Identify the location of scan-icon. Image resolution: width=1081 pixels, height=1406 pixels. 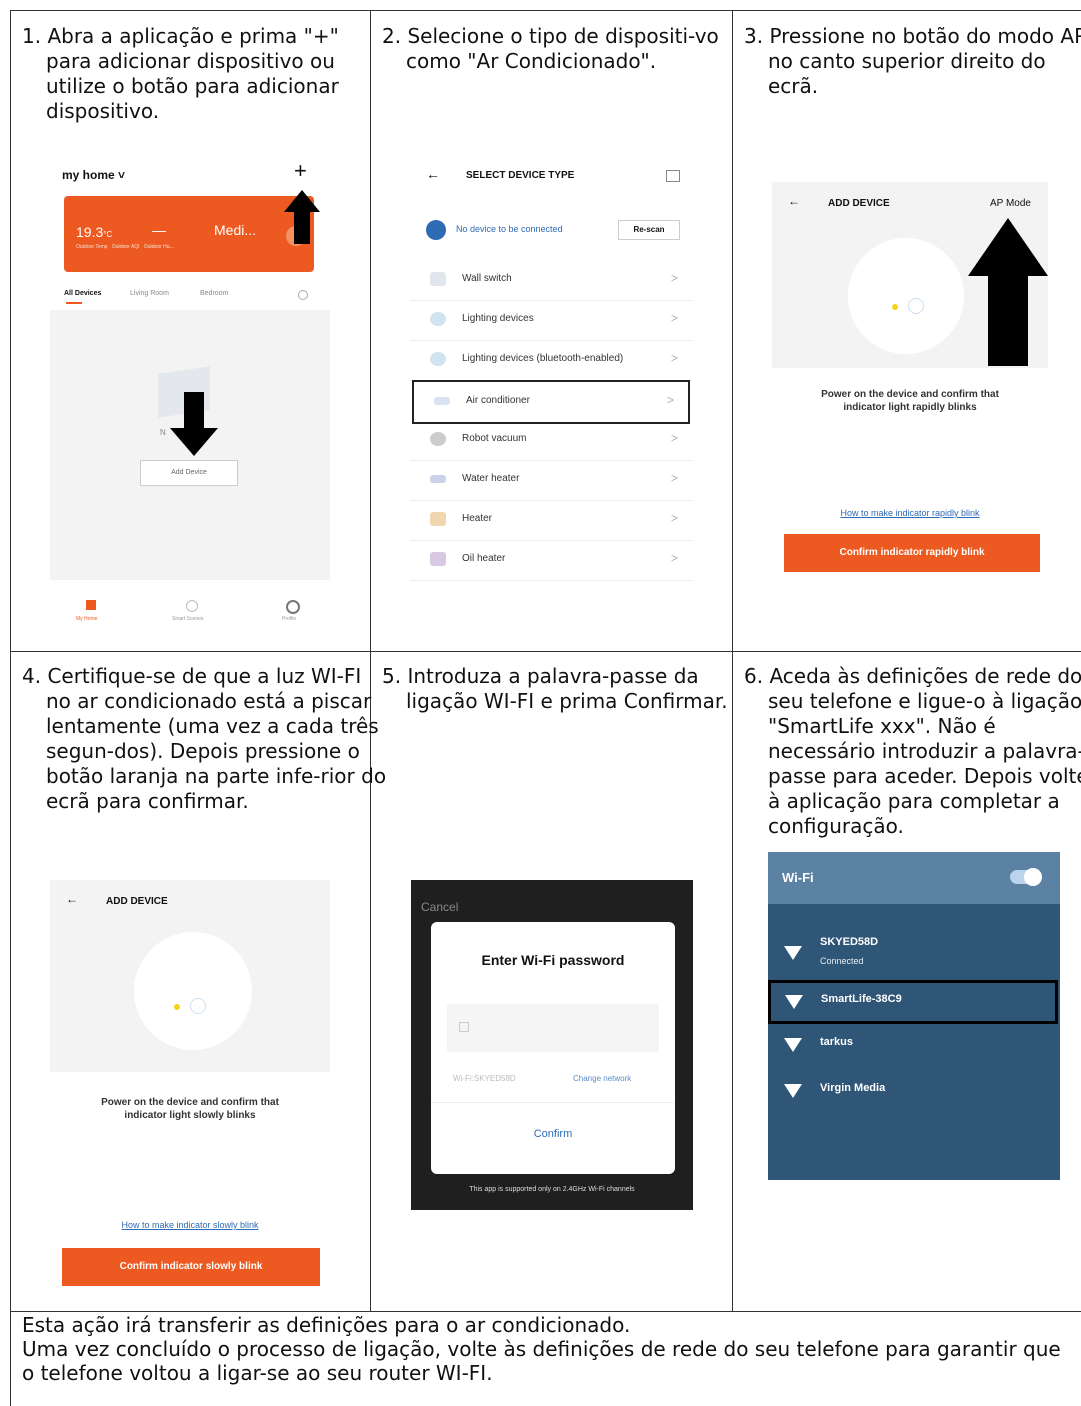
(673, 176).